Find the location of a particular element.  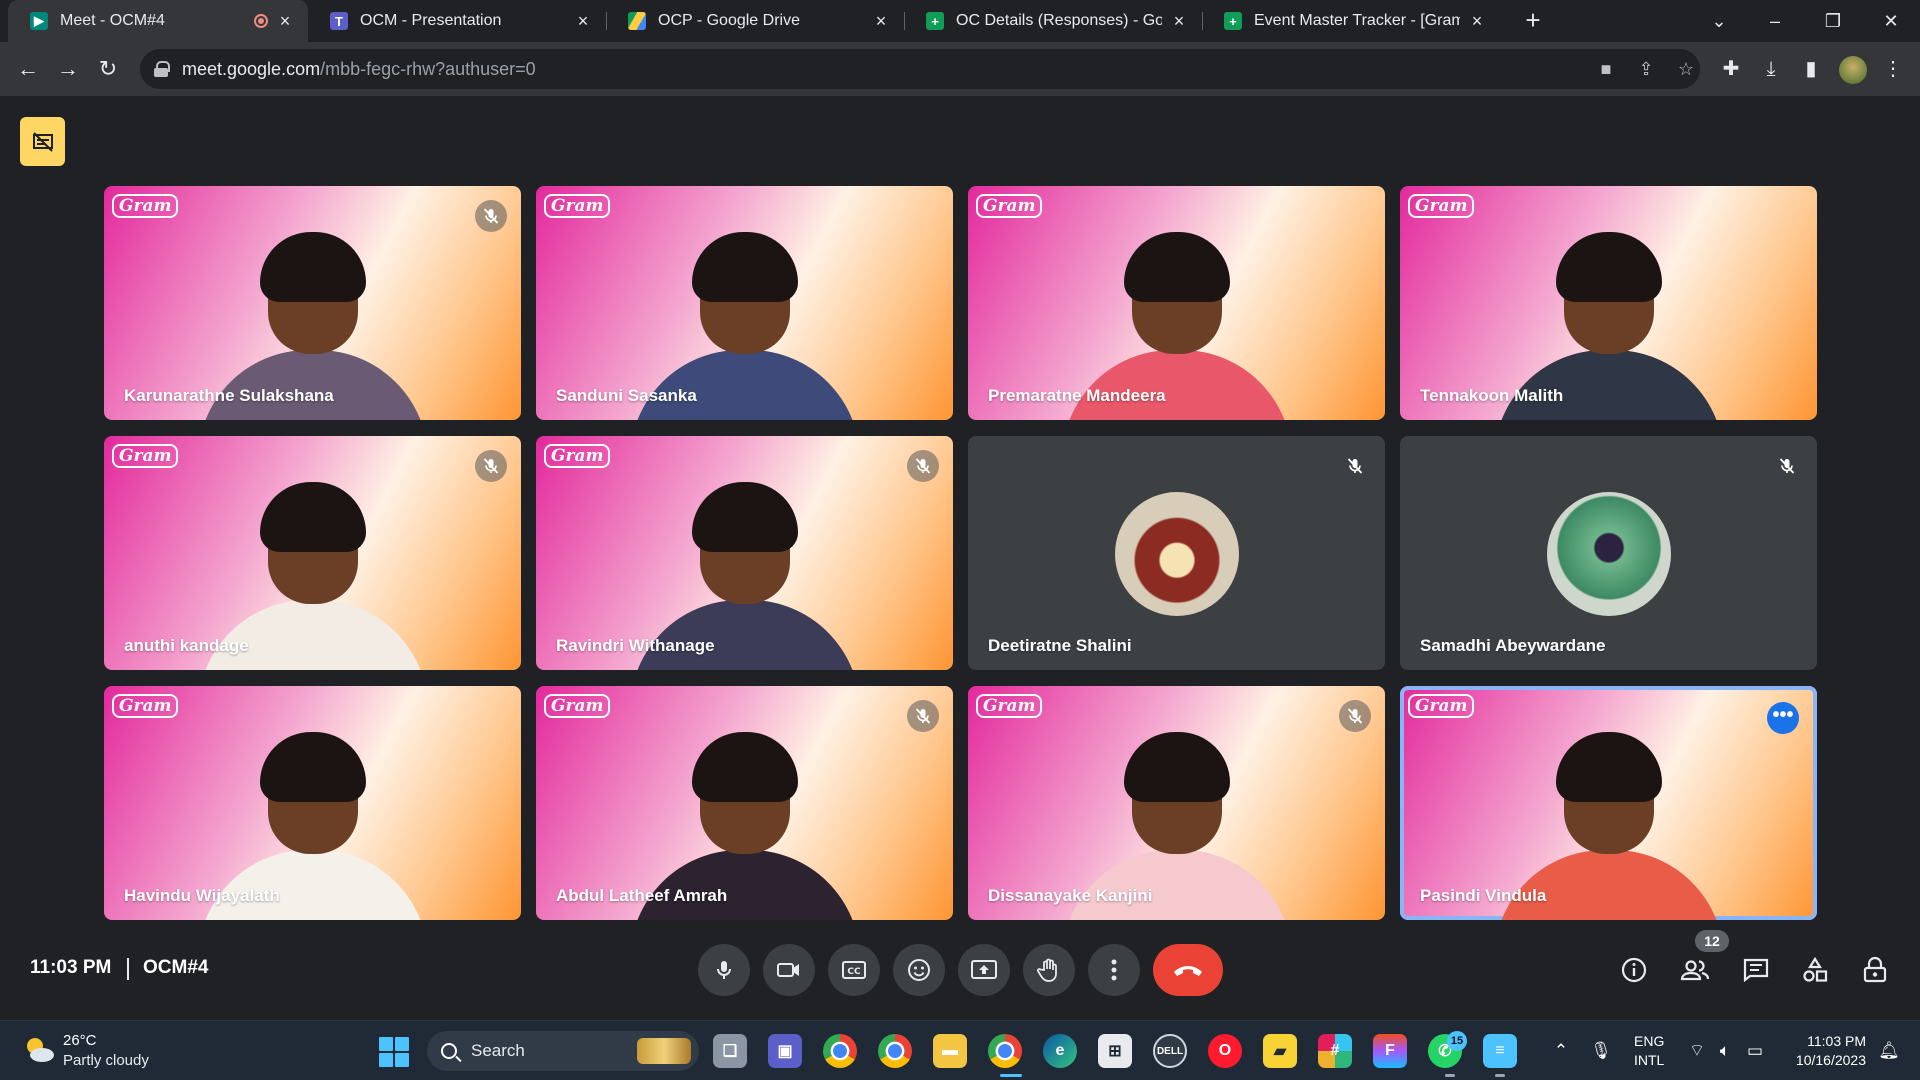

chrome-profile-icon is located at coordinates (895, 1051).